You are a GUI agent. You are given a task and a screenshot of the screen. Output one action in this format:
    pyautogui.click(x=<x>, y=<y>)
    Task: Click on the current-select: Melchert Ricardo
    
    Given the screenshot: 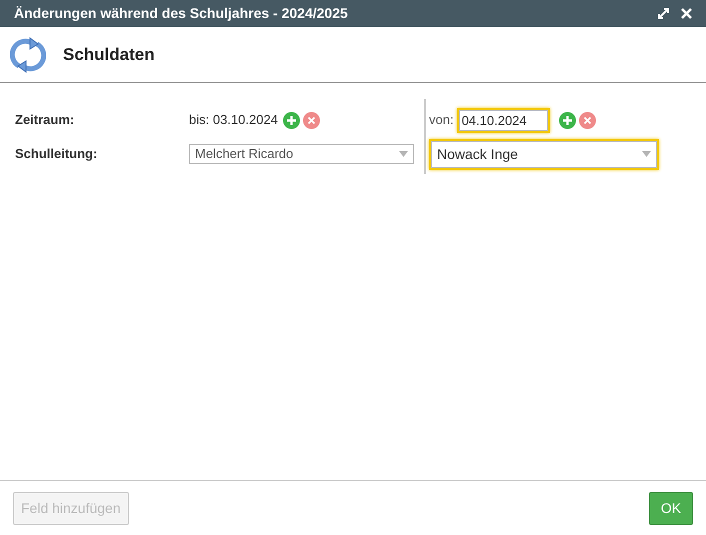 What is the action you would take?
    pyautogui.click(x=301, y=154)
    